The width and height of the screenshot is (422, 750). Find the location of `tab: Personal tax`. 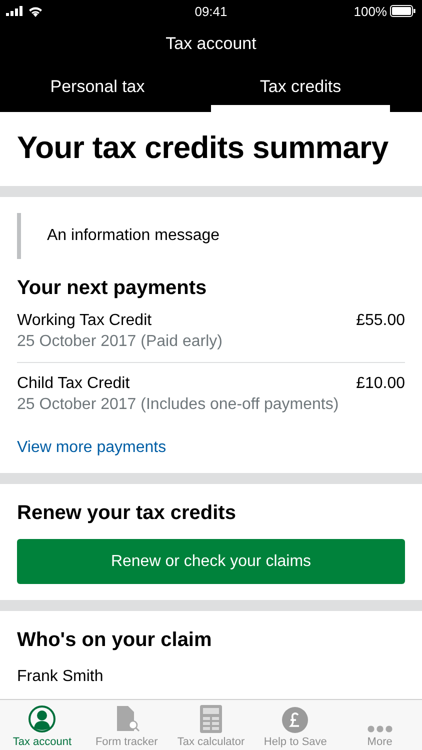

tab: Personal tax is located at coordinates (97, 90).